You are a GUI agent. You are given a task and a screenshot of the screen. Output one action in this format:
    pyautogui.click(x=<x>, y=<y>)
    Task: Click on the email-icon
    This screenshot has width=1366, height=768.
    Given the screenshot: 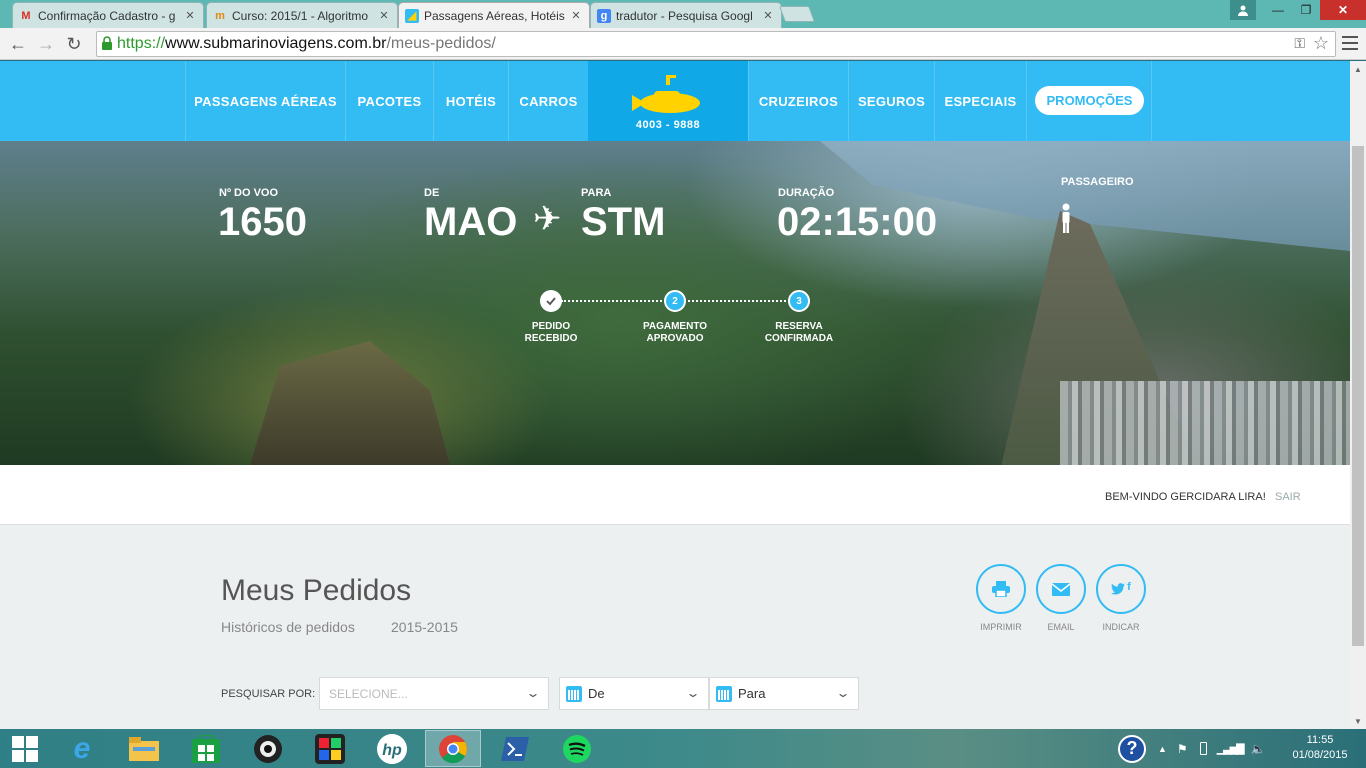 What is the action you would take?
    pyautogui.click(x=1061, y=589)
    